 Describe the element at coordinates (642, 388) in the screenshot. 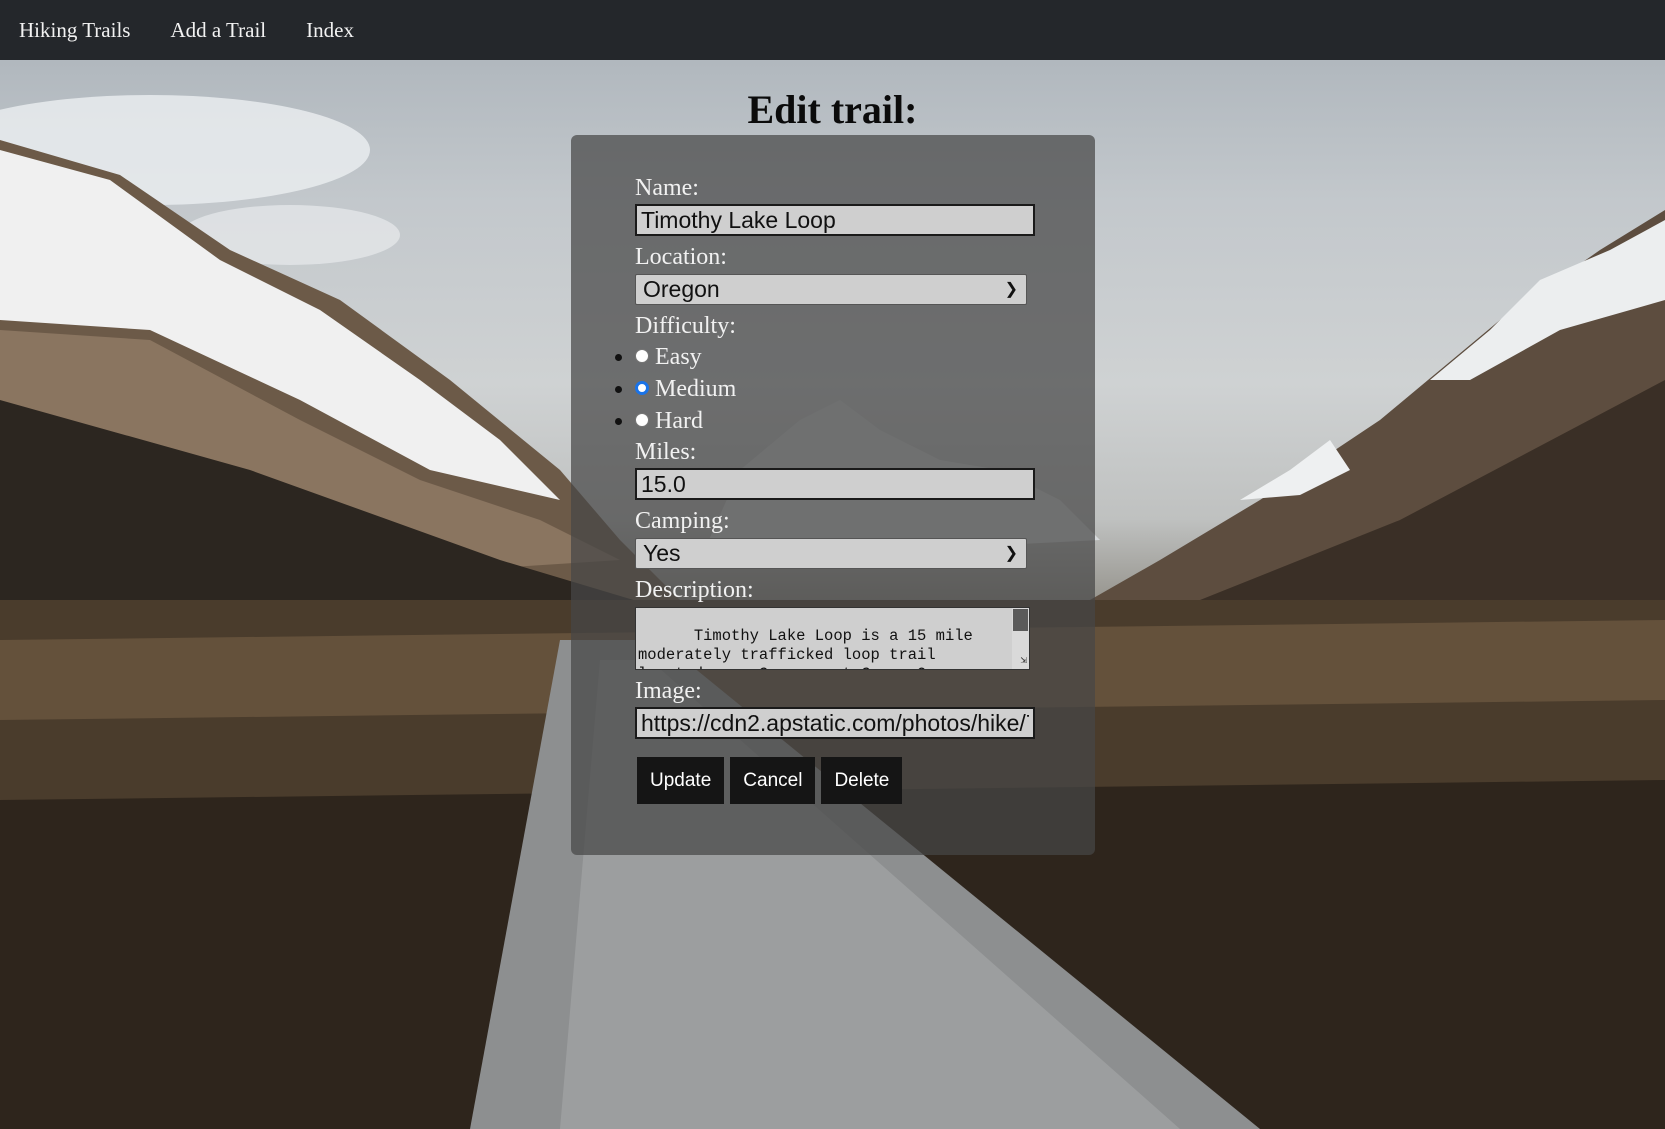

I see `radio-medium` at that location.